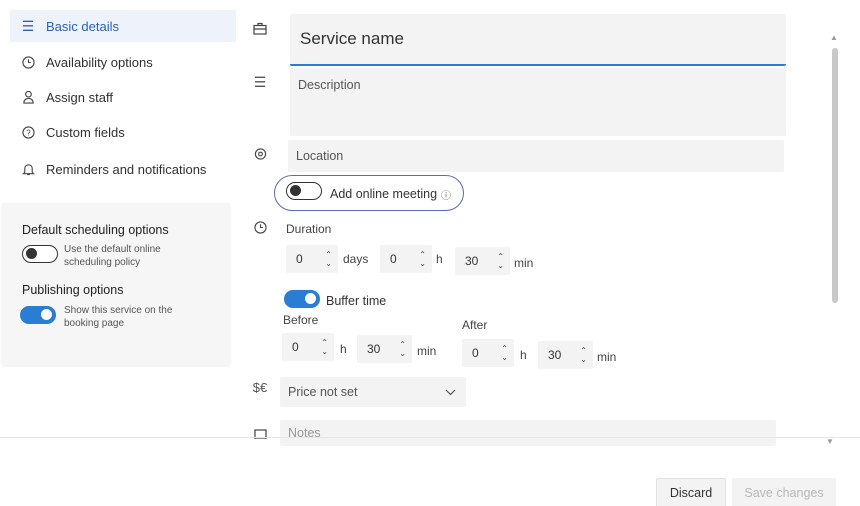  I want to click on default-scheduling-heading: Default scheduling options, so click(95, 230).